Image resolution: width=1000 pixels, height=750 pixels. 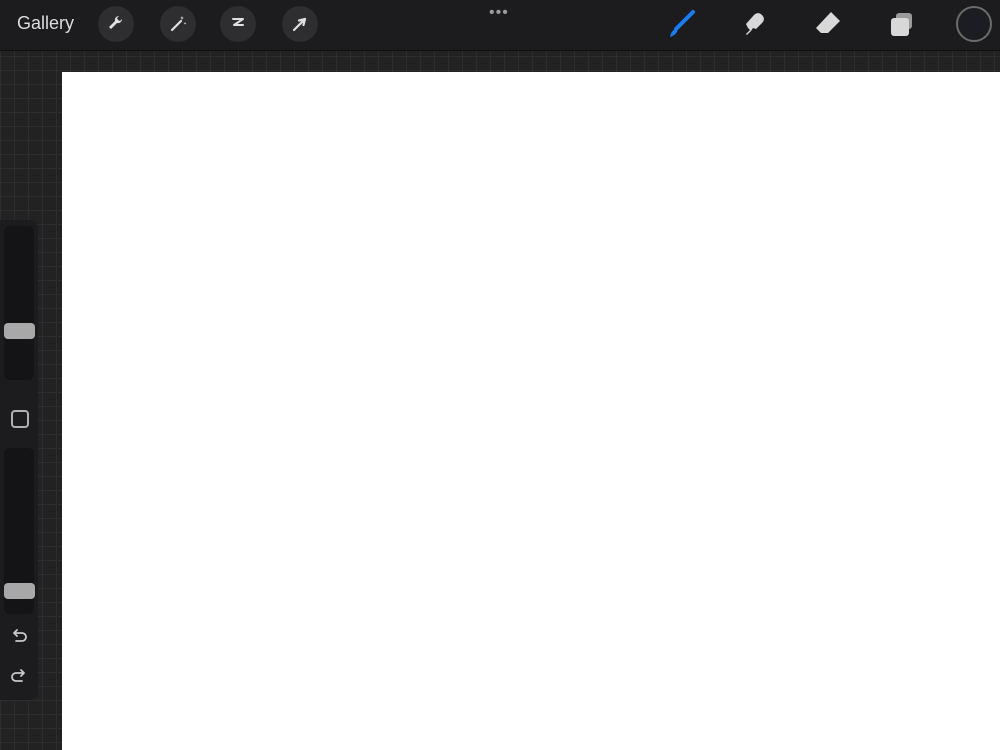 I want to click on magic-wand-icon, so click(x=178, y=24).